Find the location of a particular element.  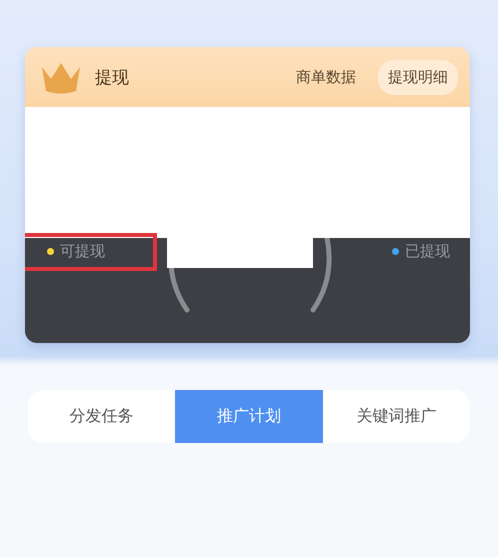

tab: 分发任务 is located at coordinates (101, 416).